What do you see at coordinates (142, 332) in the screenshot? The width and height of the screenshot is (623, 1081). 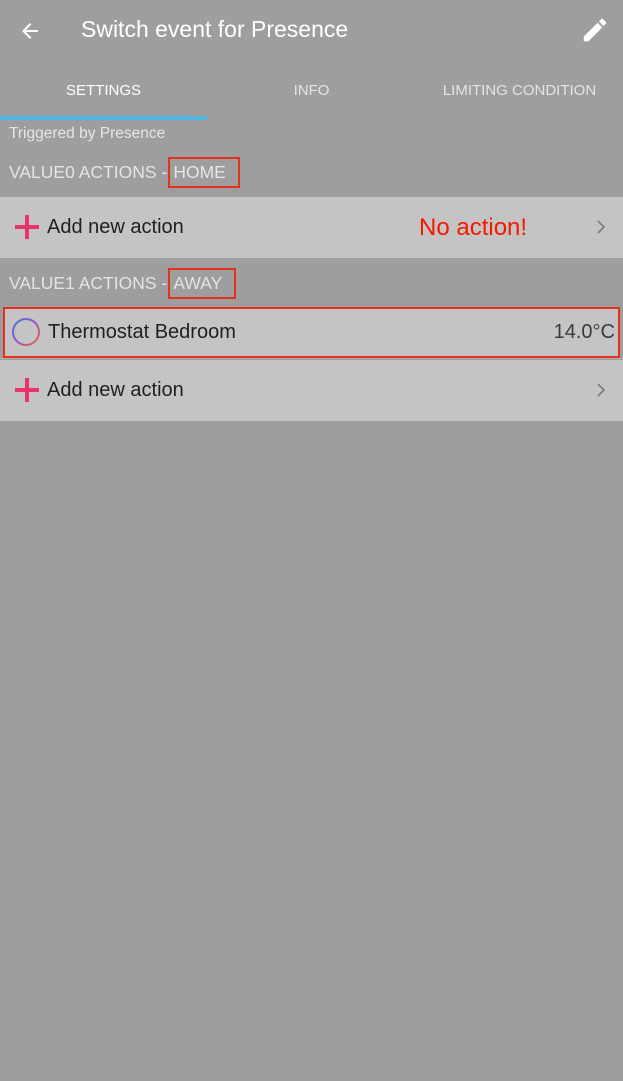 I see `device-name: Thermostat Bedroom` at bounding box center [142, 332].